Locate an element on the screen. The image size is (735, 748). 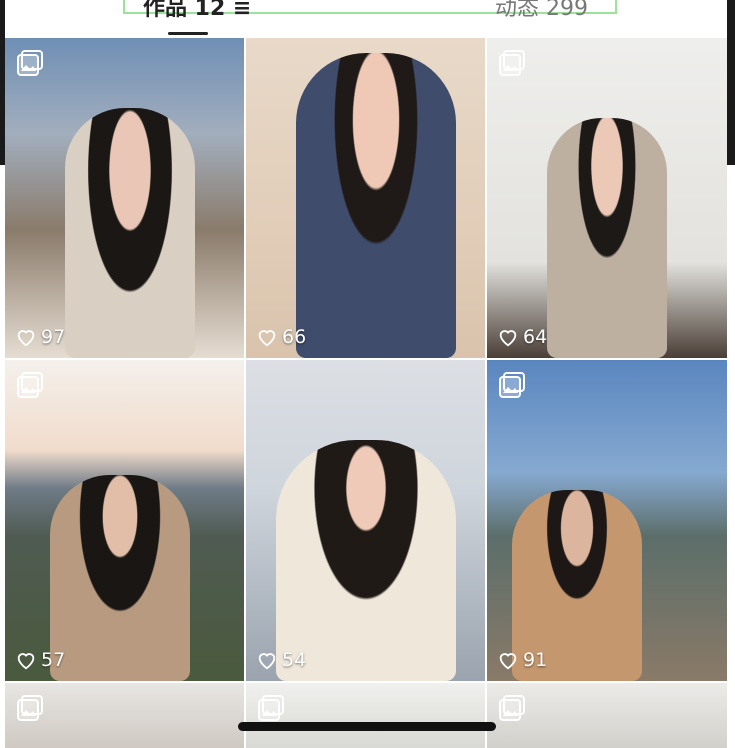
post-tile: 64 is located at coordinates (607, 198).